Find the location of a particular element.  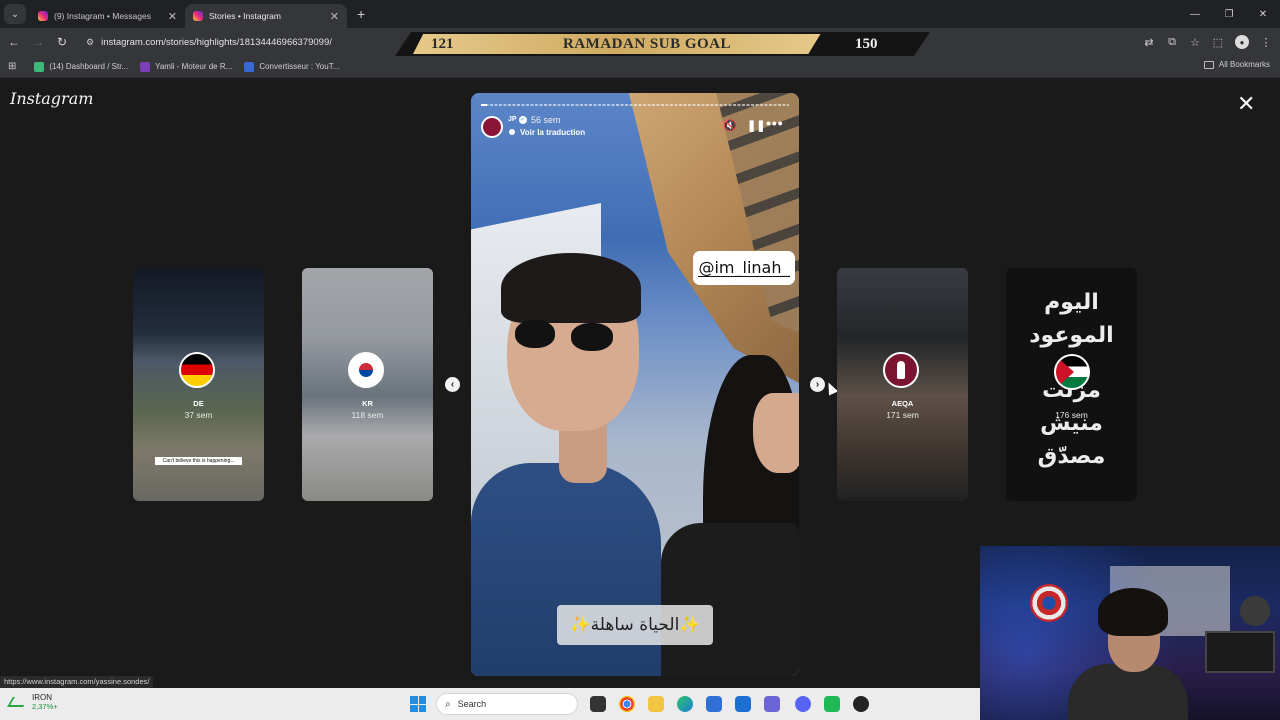

bookmark-star-icon: ☆ is located at coordinates (1195, 42).